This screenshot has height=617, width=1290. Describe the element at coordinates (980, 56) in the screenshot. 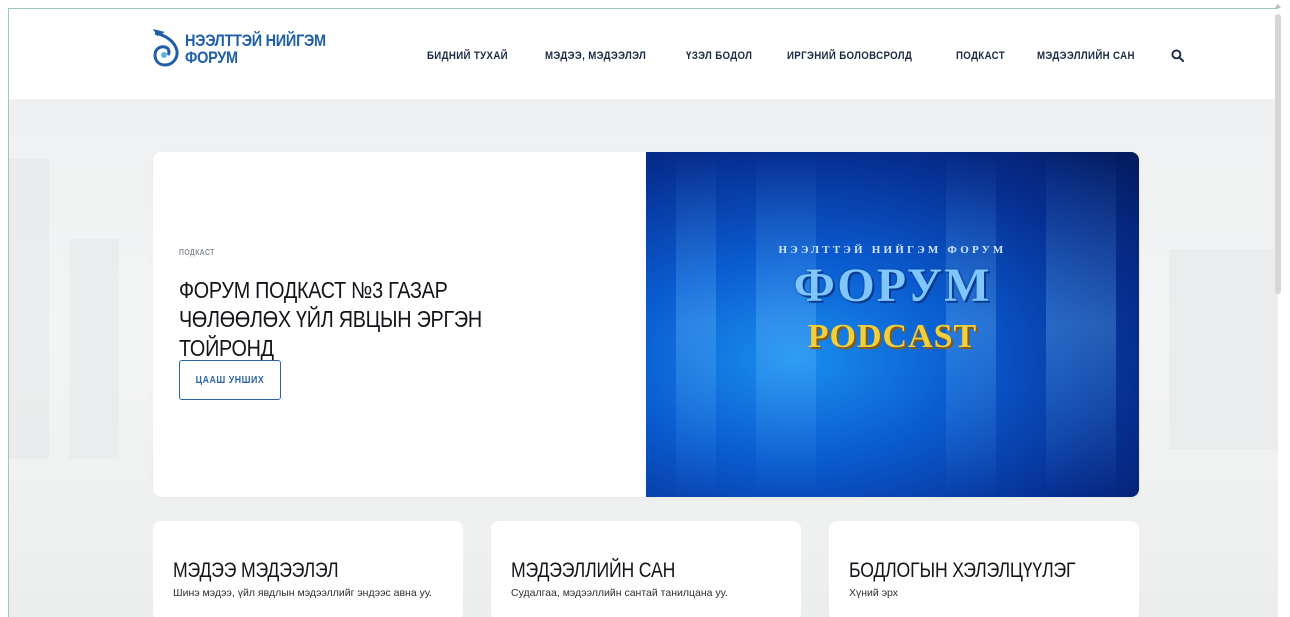

I see `nav-item-podcast: ПОДКАСТ` at that location.